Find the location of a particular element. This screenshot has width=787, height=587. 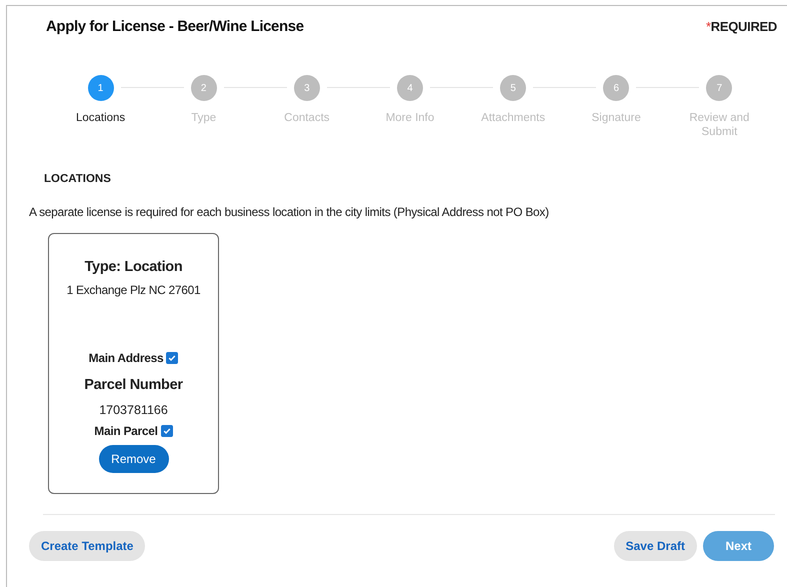

parcel-number: 1703781166 is located at coordinates (133, 410).